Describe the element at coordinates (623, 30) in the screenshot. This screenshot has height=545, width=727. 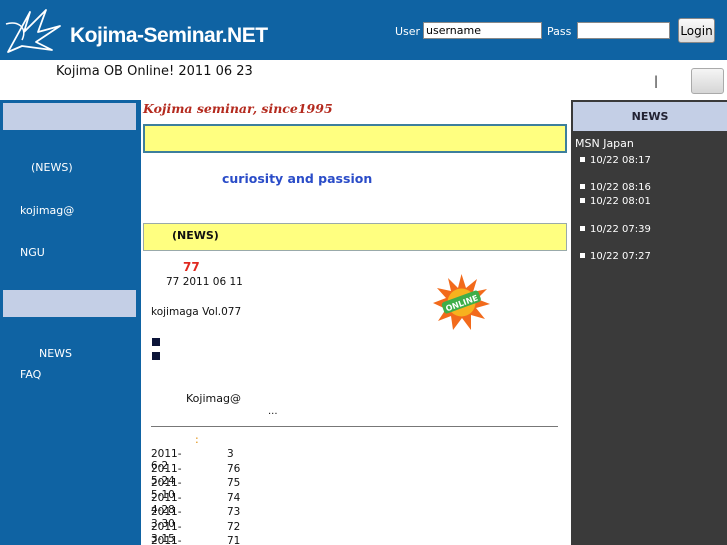
I see `password-input` at that location.